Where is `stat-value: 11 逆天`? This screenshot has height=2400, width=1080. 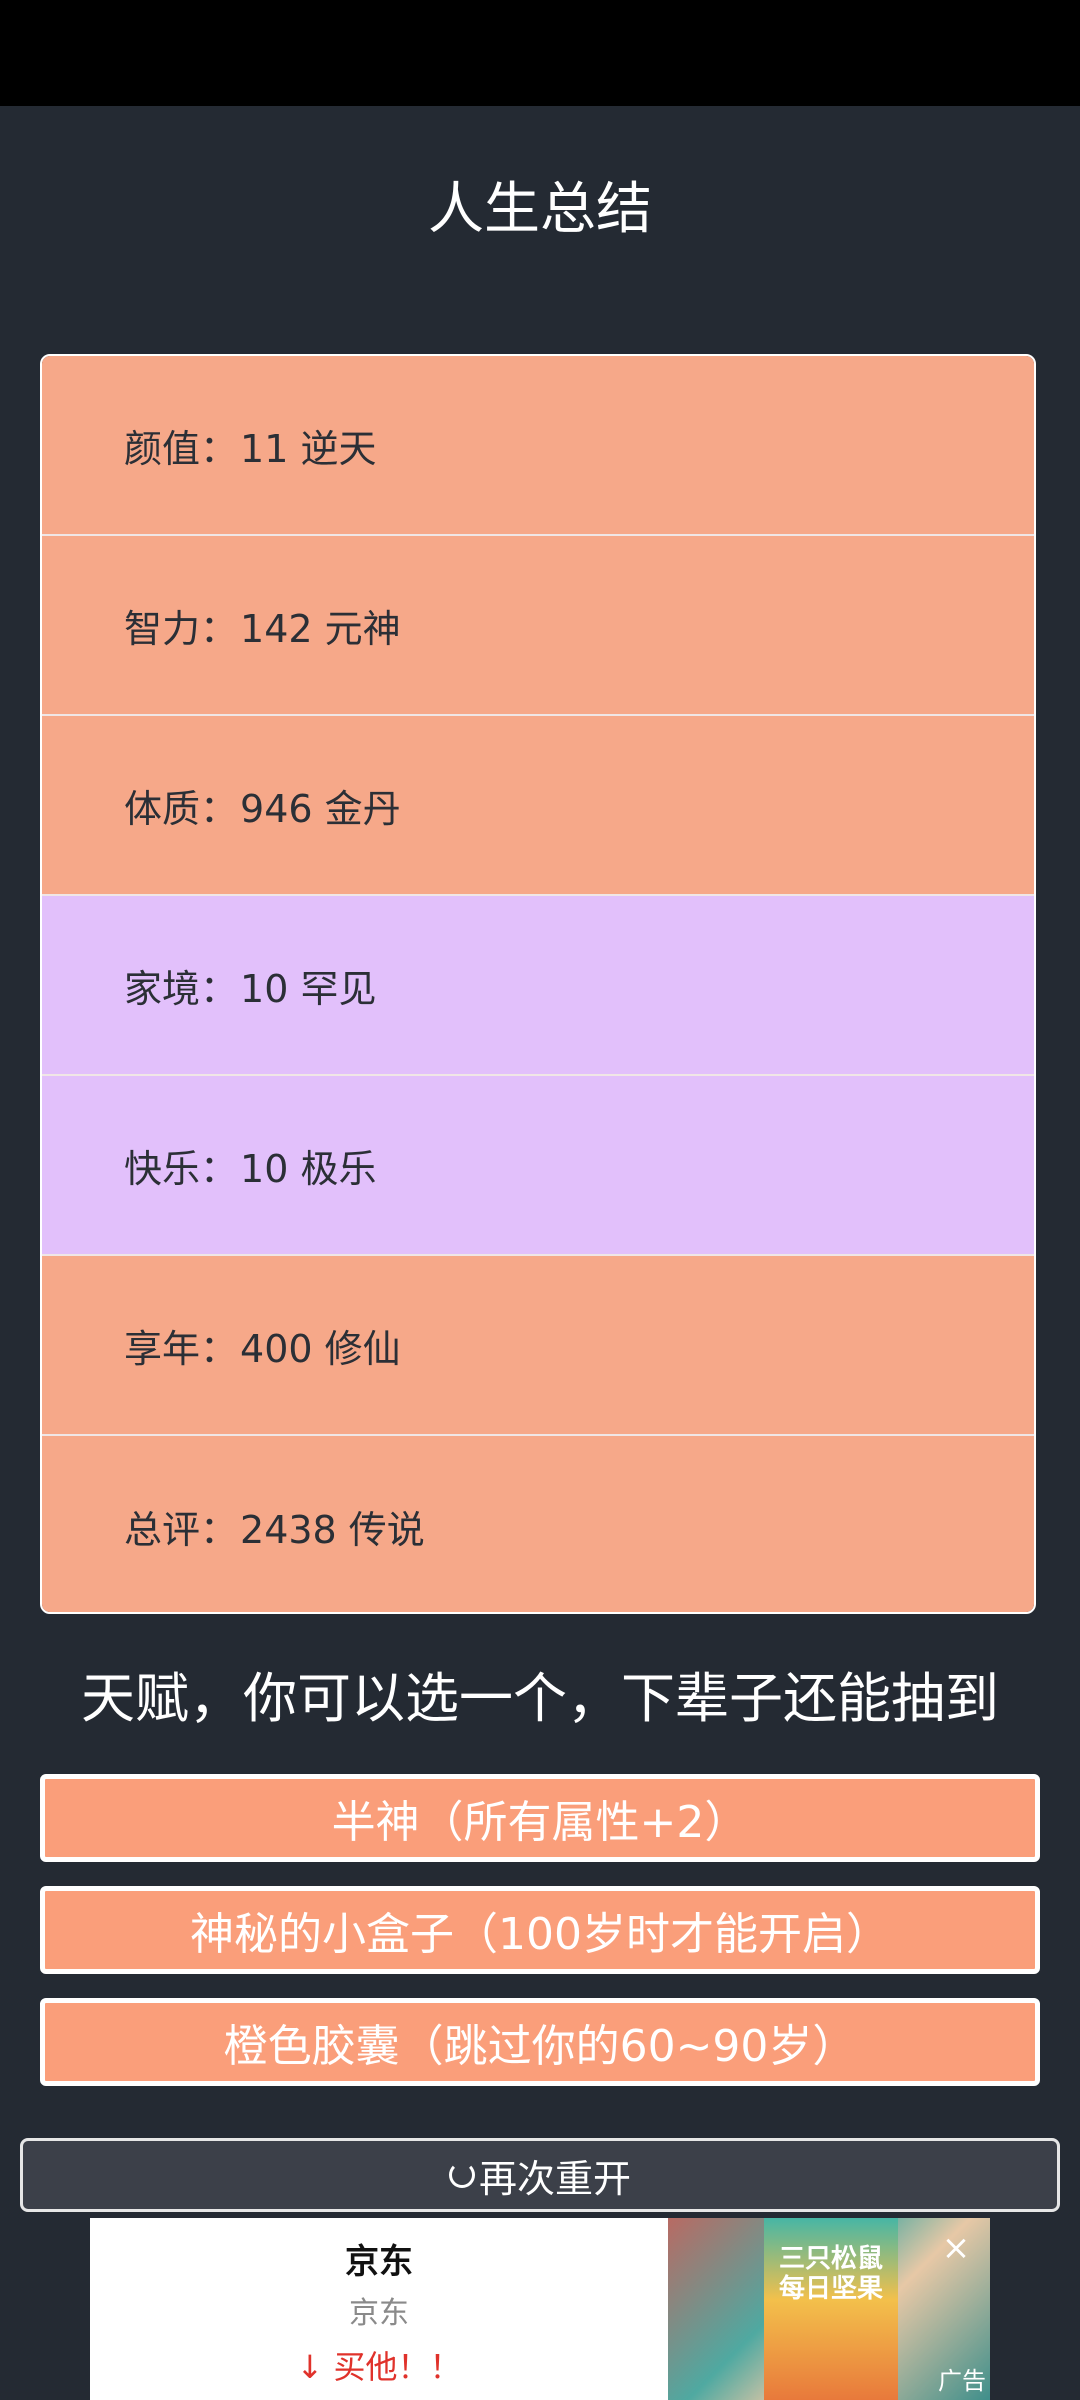
stat-value: 11 逆天 is located at coordinates (308, 448).